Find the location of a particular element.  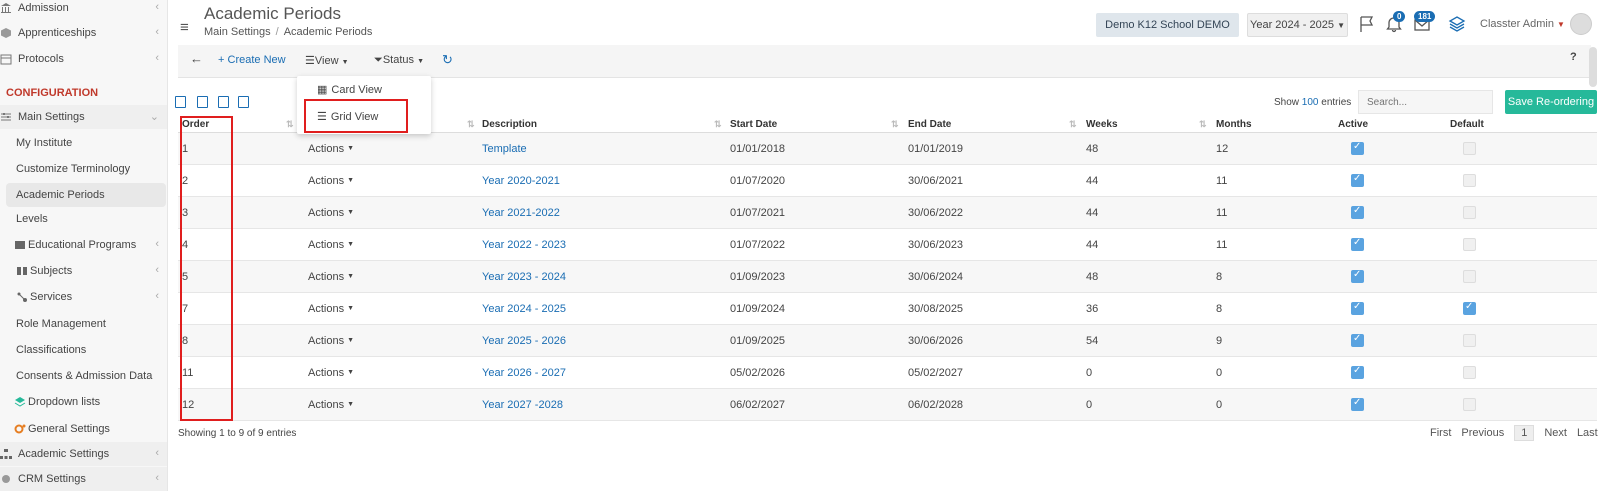

sidebar-item-academic-periods: Academic Periods is located at coordinates (86, 195).